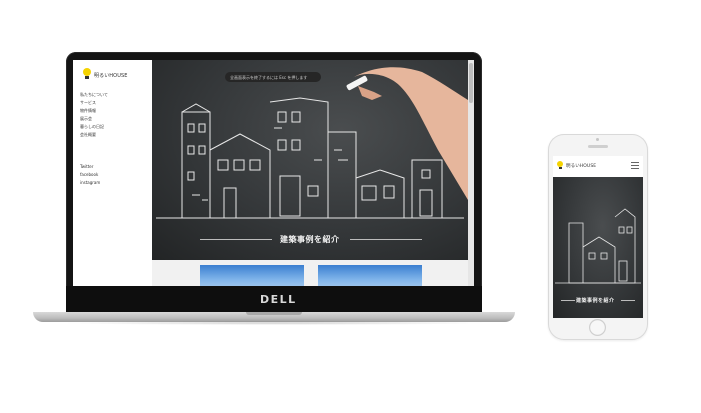  Describe the element at coordinates (595, 301) in the screenshot. I see `phone-section-title-cases: 建築事例を紹介` at that location.